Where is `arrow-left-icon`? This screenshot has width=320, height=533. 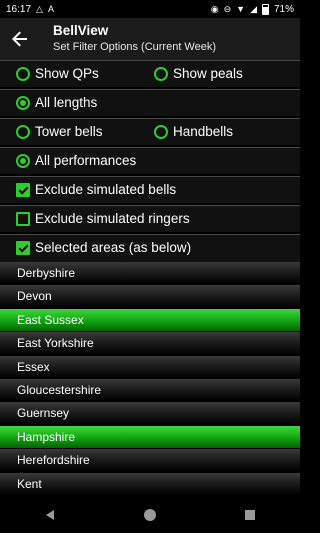 arrow-left-icon is located at coordinates (19, 39).